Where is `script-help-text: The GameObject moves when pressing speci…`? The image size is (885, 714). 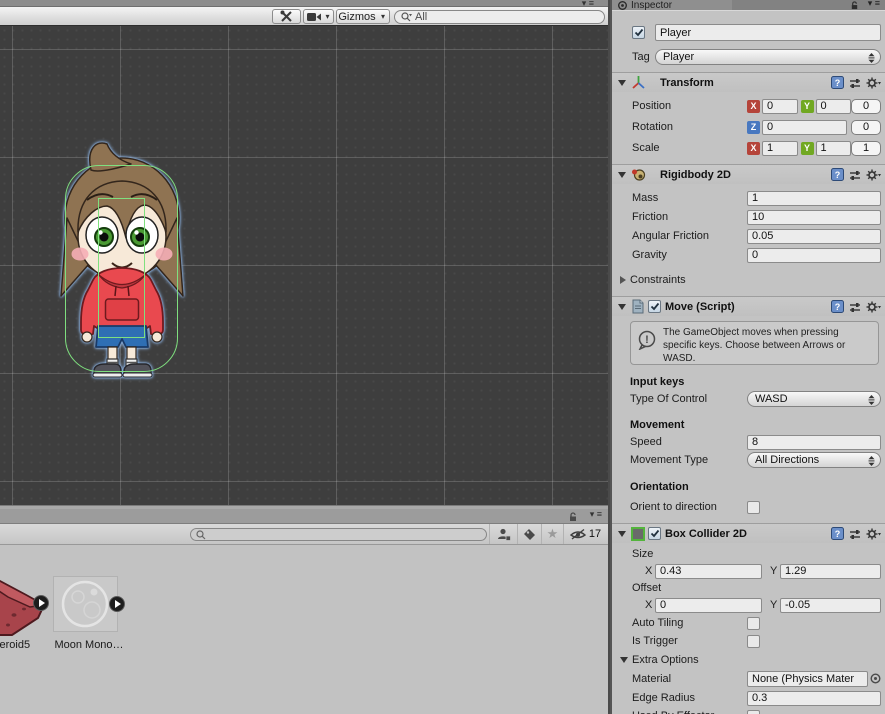 script-help-text: The GameObject moves when pressing speci… is located at coordinates (754, 345).